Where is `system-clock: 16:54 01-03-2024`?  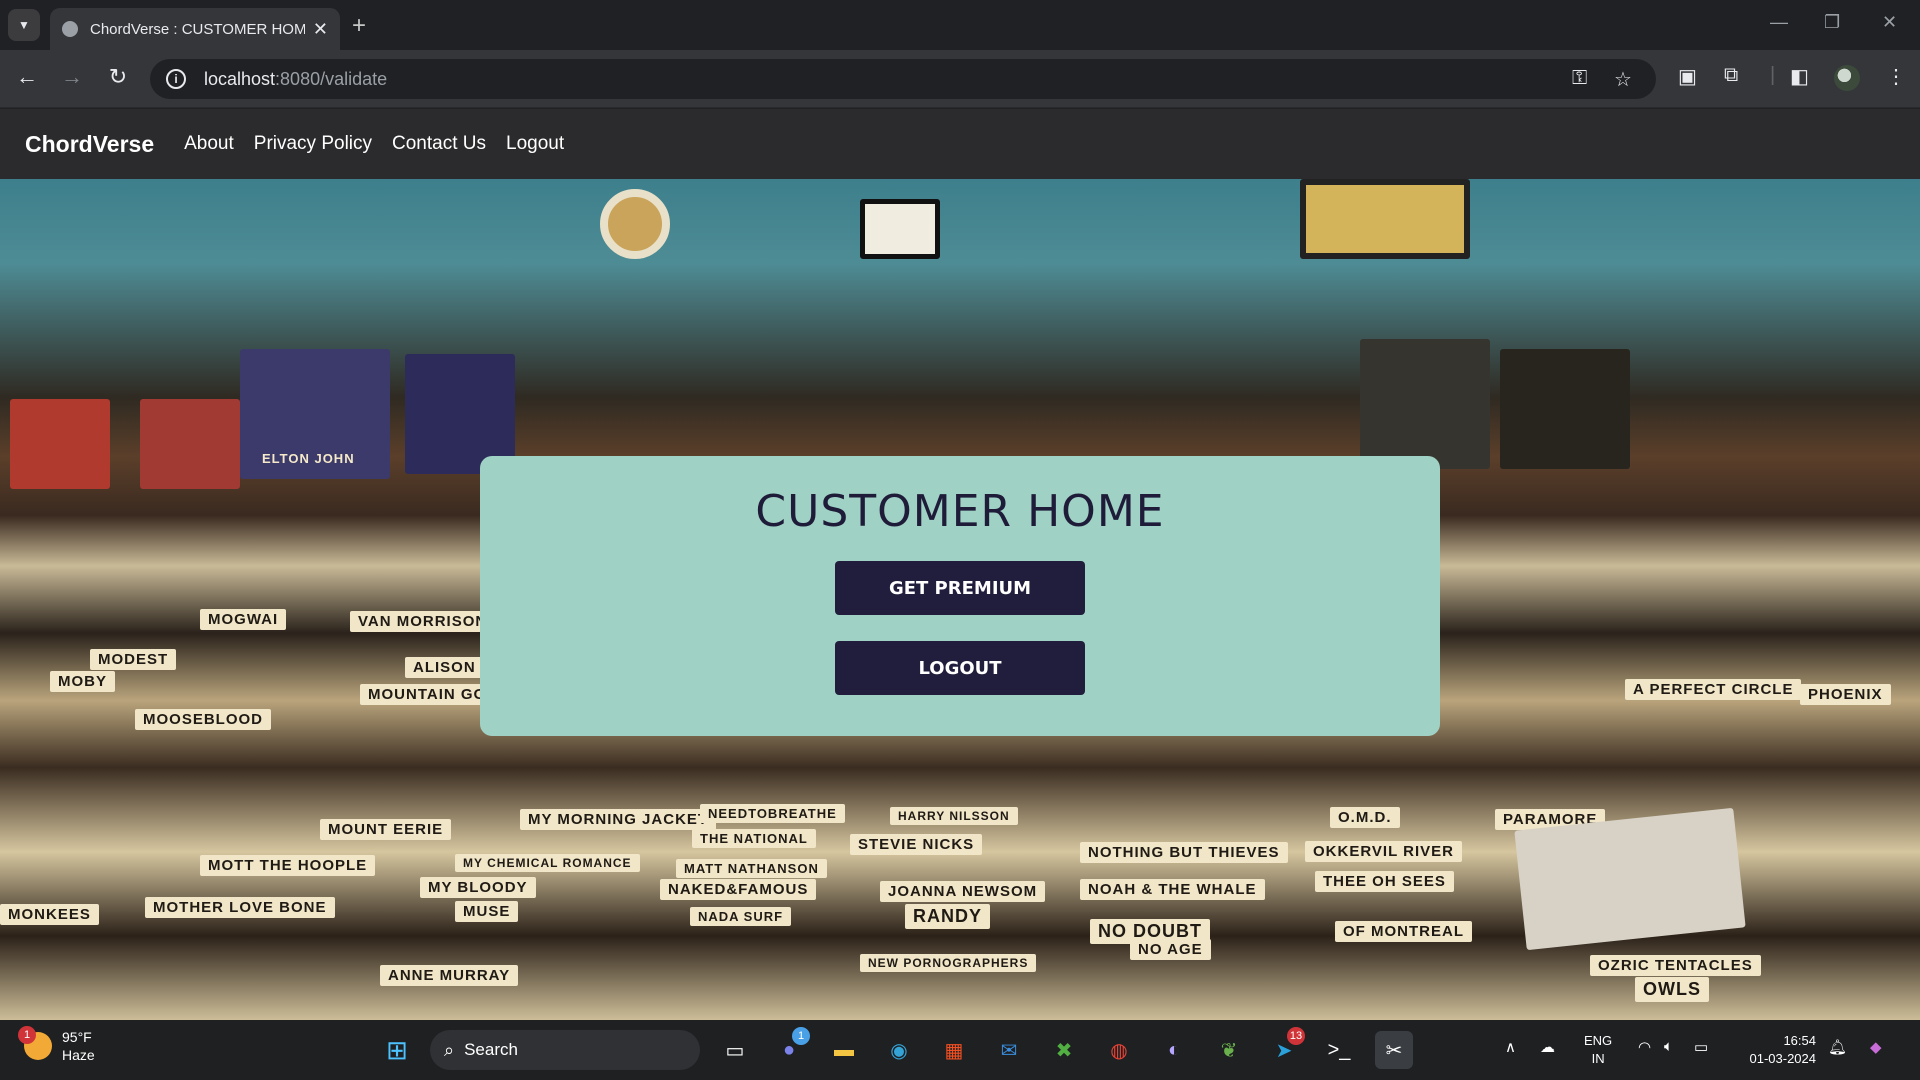 system-clock: 16:54 01-03-2024 is located at coordinates (1777, 1050).